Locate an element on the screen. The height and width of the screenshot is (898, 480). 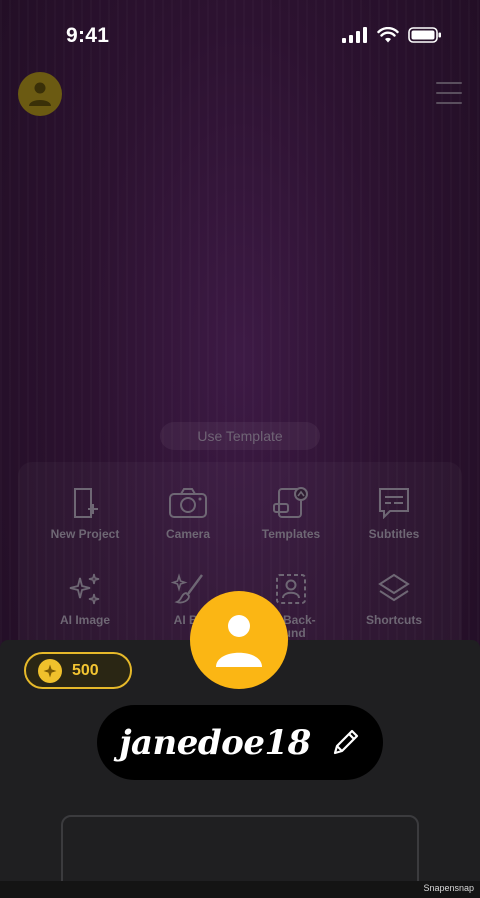
profile-avatar is located at coordinates (239, 640).